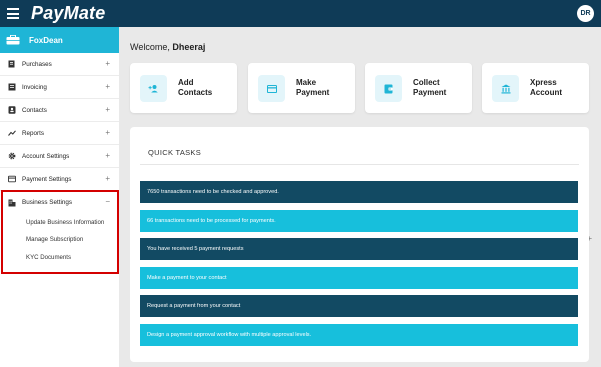 This screenshot has height=367, width=601. Describe the element at coordinates (585, 13) in the screenshot. I see `user-avatar: DR` at that location.